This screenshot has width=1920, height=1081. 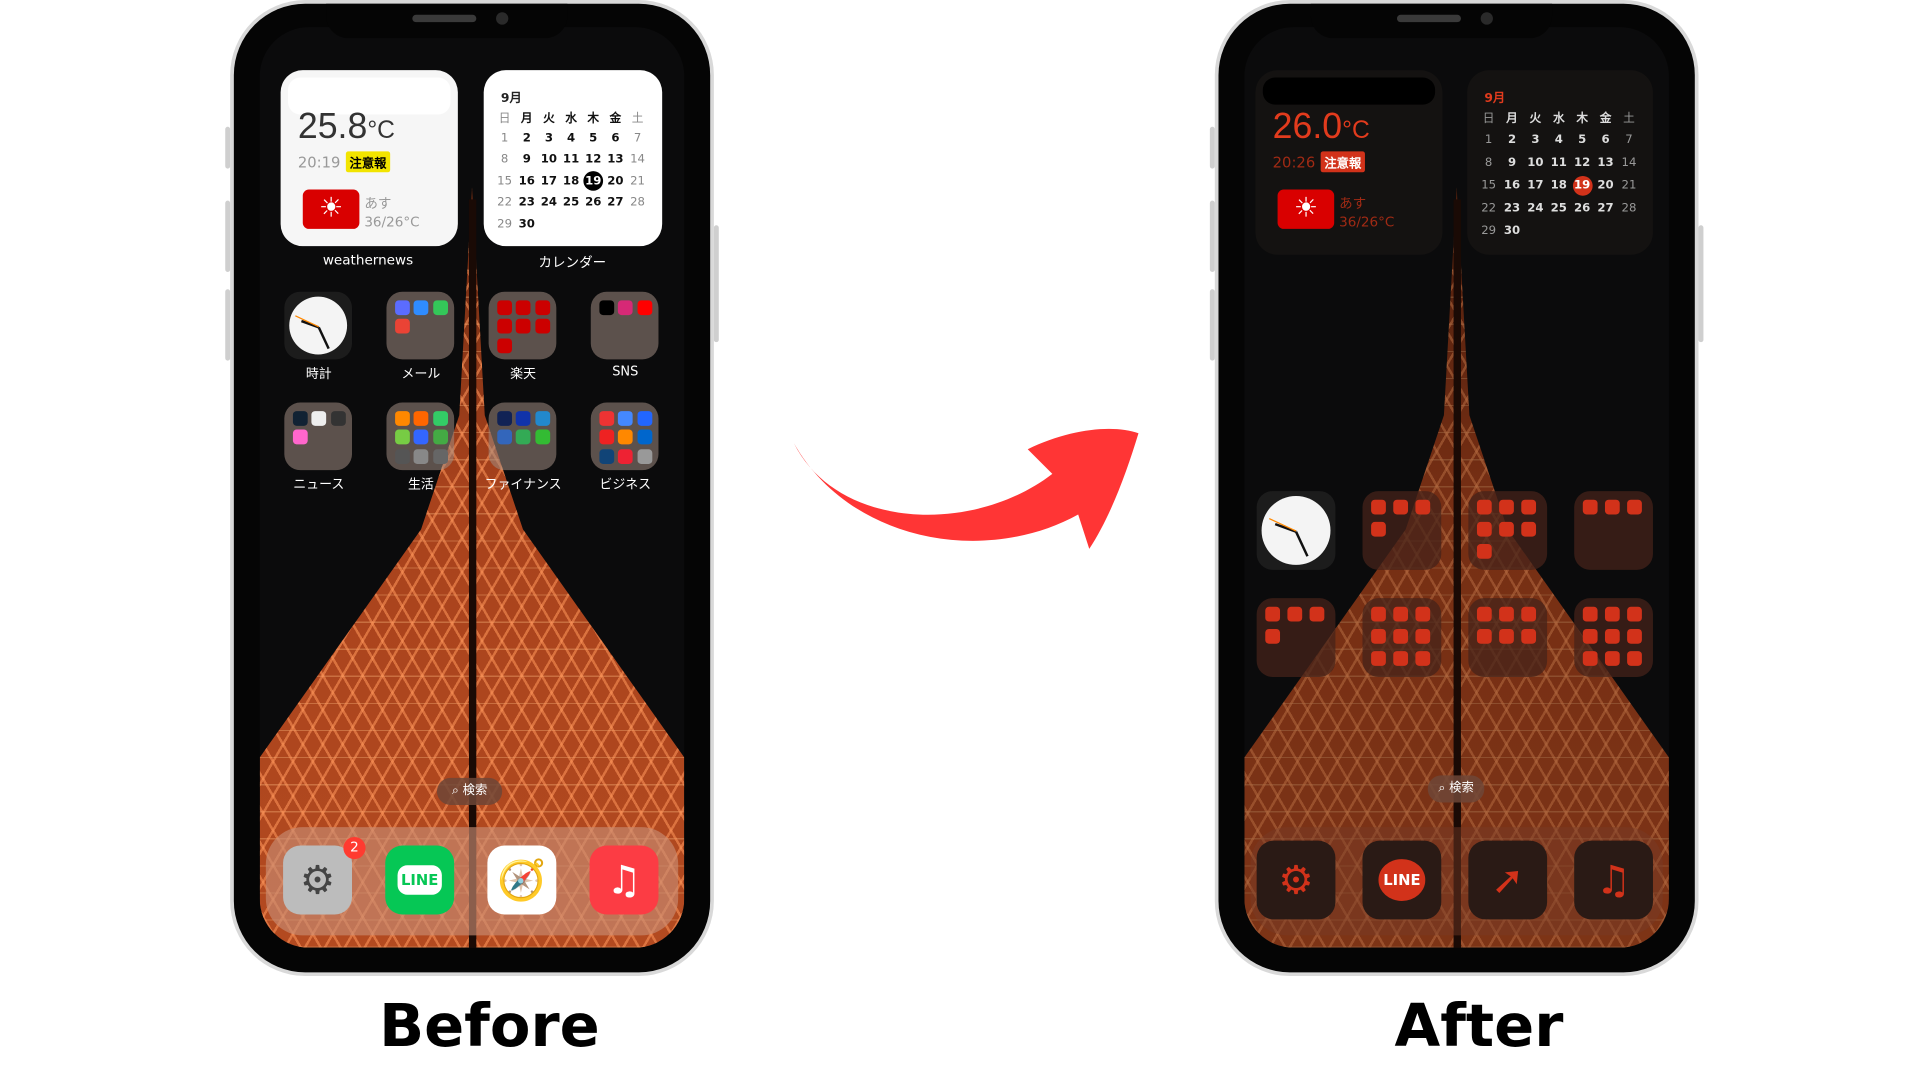 I want to click on safari-icon: ➚, so click(x=1508, y=880).